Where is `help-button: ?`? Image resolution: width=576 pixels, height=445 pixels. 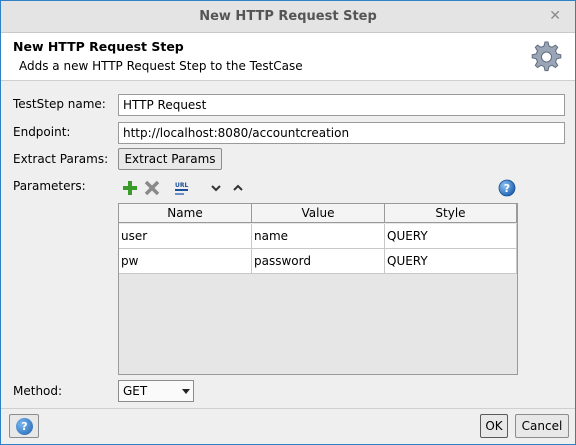
help-button: ? is located at coordinates (24, 426).